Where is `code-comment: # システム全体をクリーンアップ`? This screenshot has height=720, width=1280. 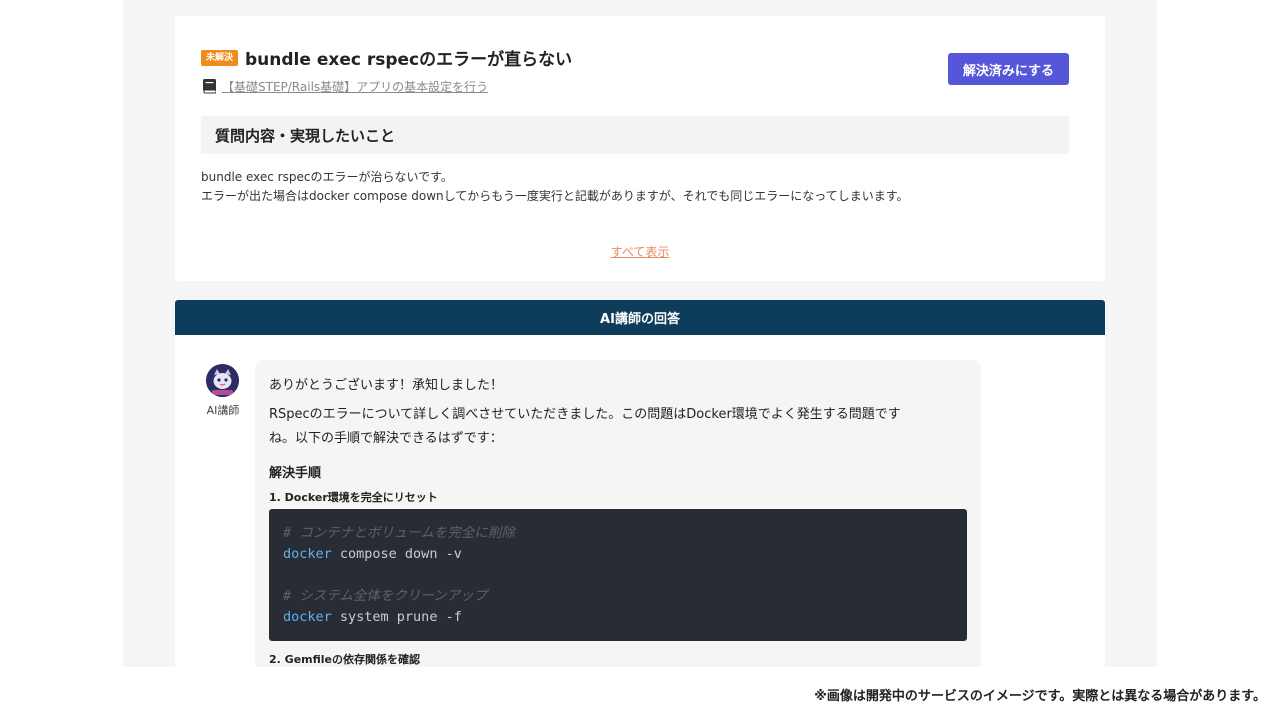 code-comment: # システム全体をクリーンアップ is located at coordinates (385, 596).